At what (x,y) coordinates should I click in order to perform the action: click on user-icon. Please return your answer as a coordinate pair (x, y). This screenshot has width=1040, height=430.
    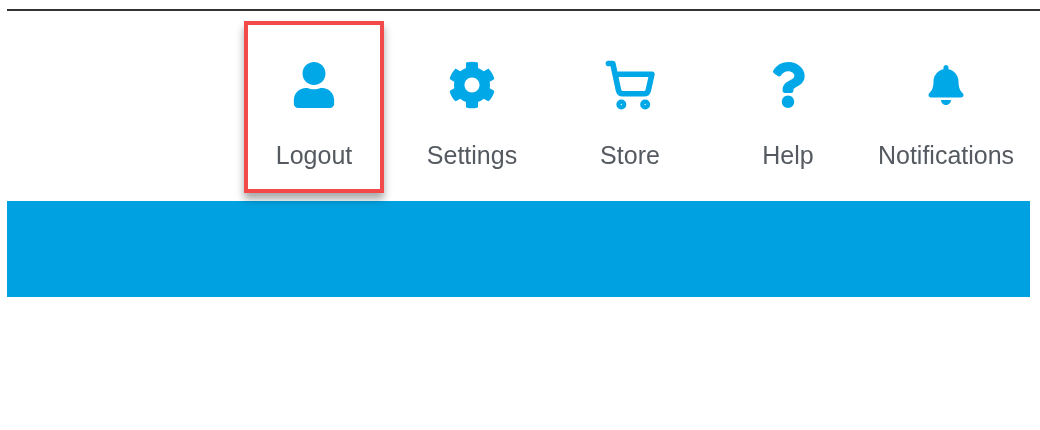
    Looking at the image, I should click on (314, 85).